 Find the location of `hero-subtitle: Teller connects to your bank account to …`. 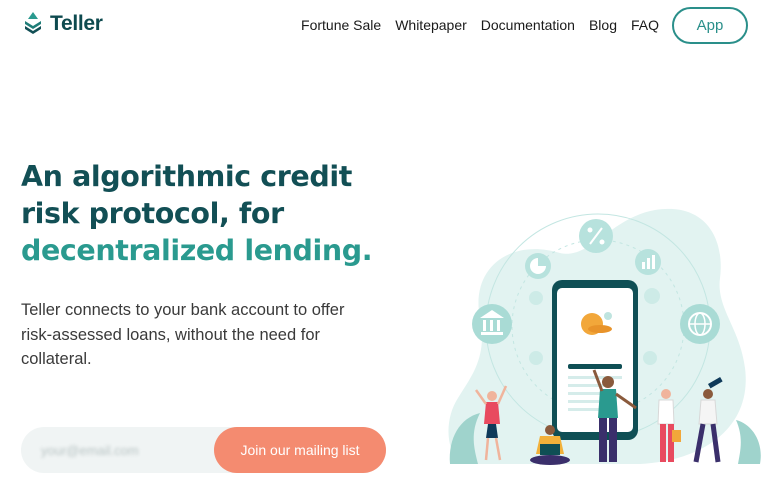

hero-subtitle: Teller connects to your bank account to … is located at coordinates (211, 335).